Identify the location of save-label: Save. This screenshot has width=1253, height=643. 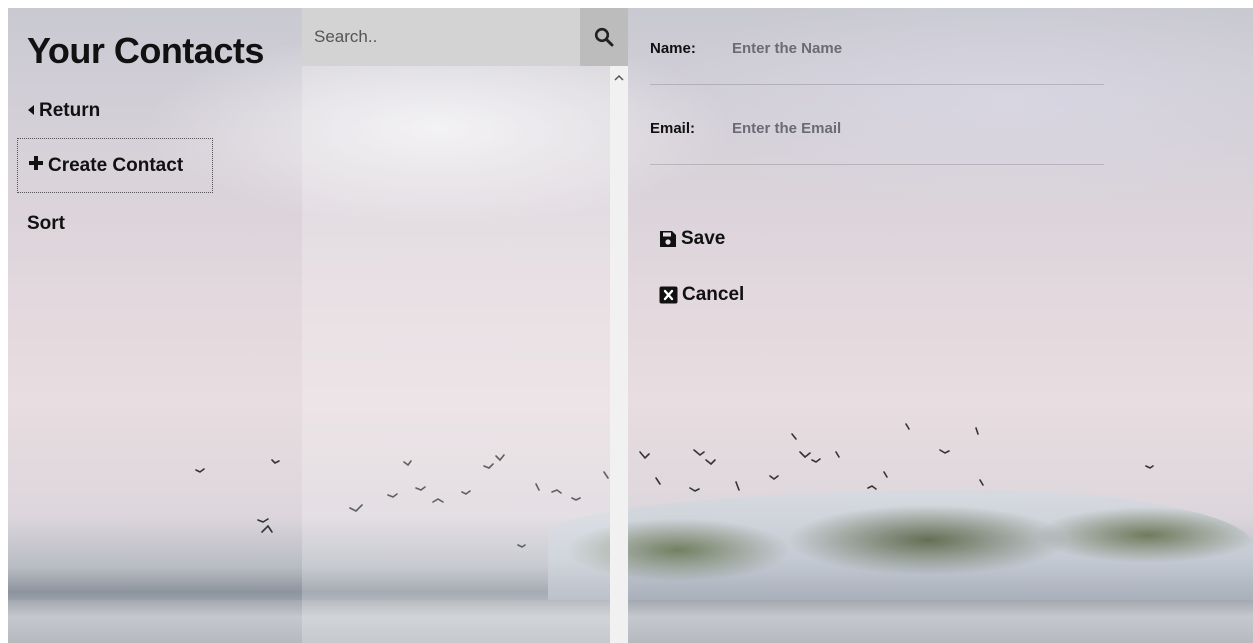
(703, 238).